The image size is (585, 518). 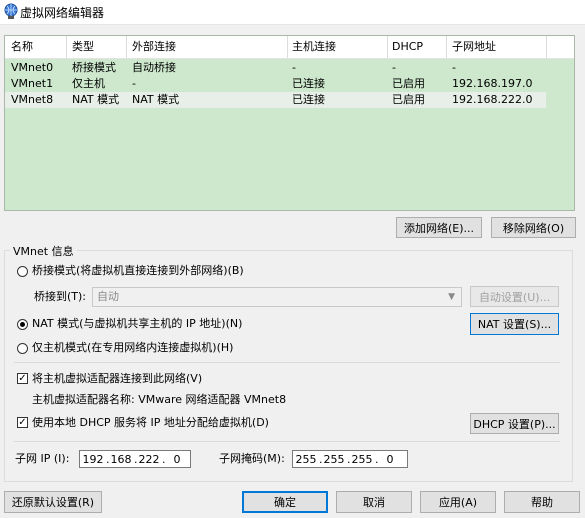 I want to click on hostonly-radio-label: 仅主机模式(在专用网络内连接虚拟机)(H), so click(x=132, y=348).